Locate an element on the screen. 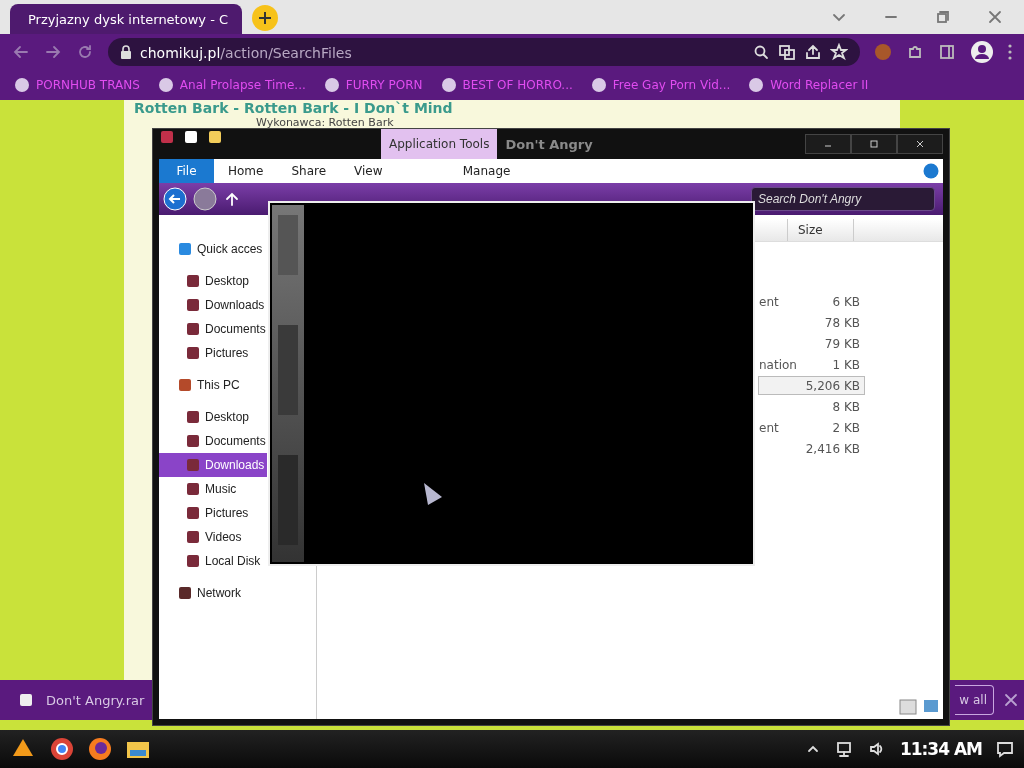  cursor-icon is located at coordinates (432, 494).